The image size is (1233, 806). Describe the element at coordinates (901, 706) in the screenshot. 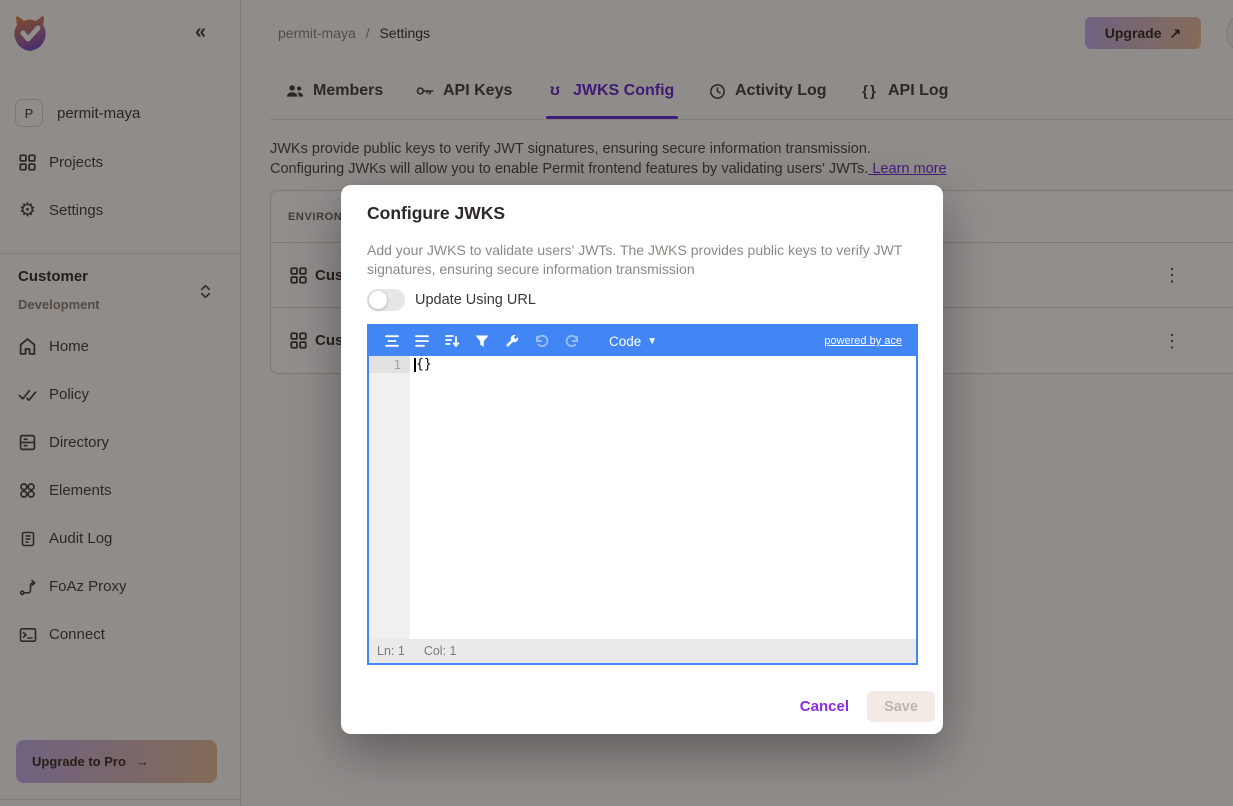

I see `save-button: Save` at that location.